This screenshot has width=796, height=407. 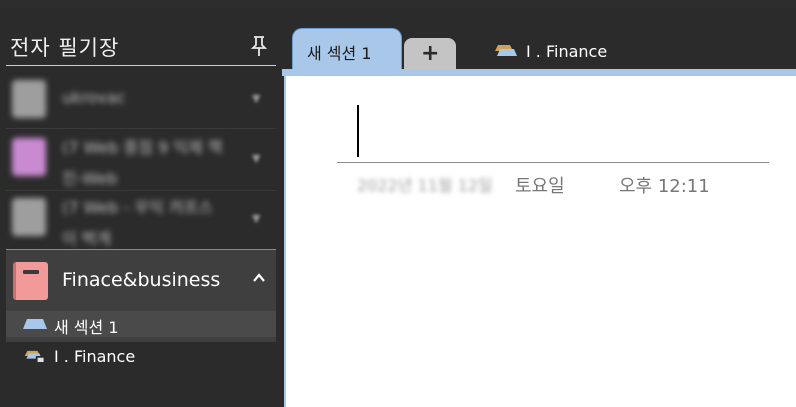 I want to click on tab-new-section: 새 섹션 1, so click(x=347, y=49).